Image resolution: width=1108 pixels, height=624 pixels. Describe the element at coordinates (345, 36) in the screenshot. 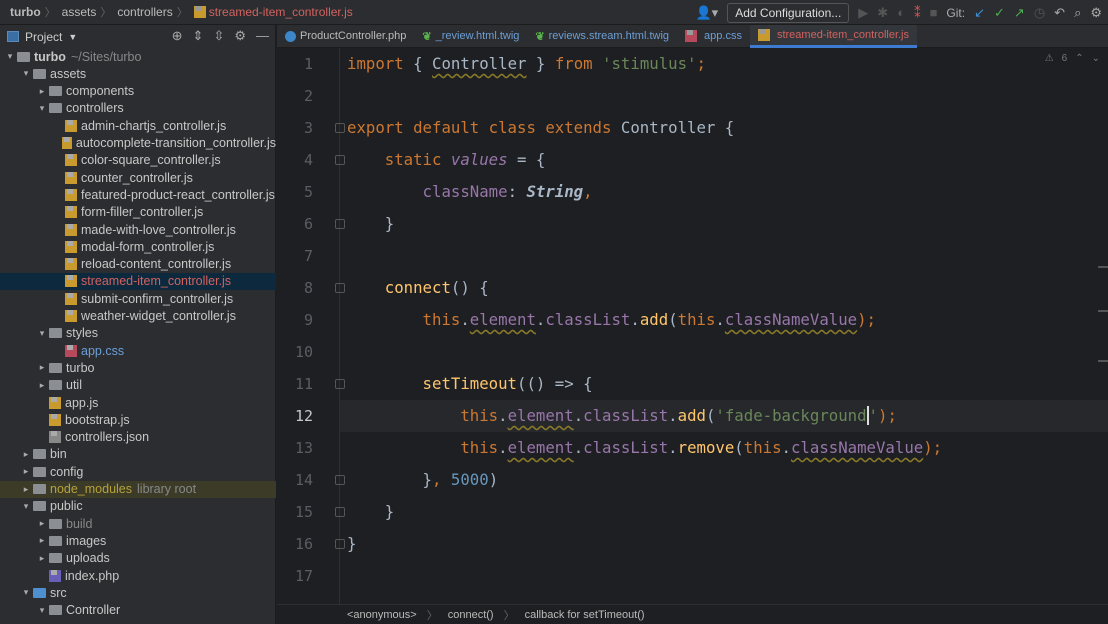

I see `tab-productcontroller-php: ProductController.php` at that location.